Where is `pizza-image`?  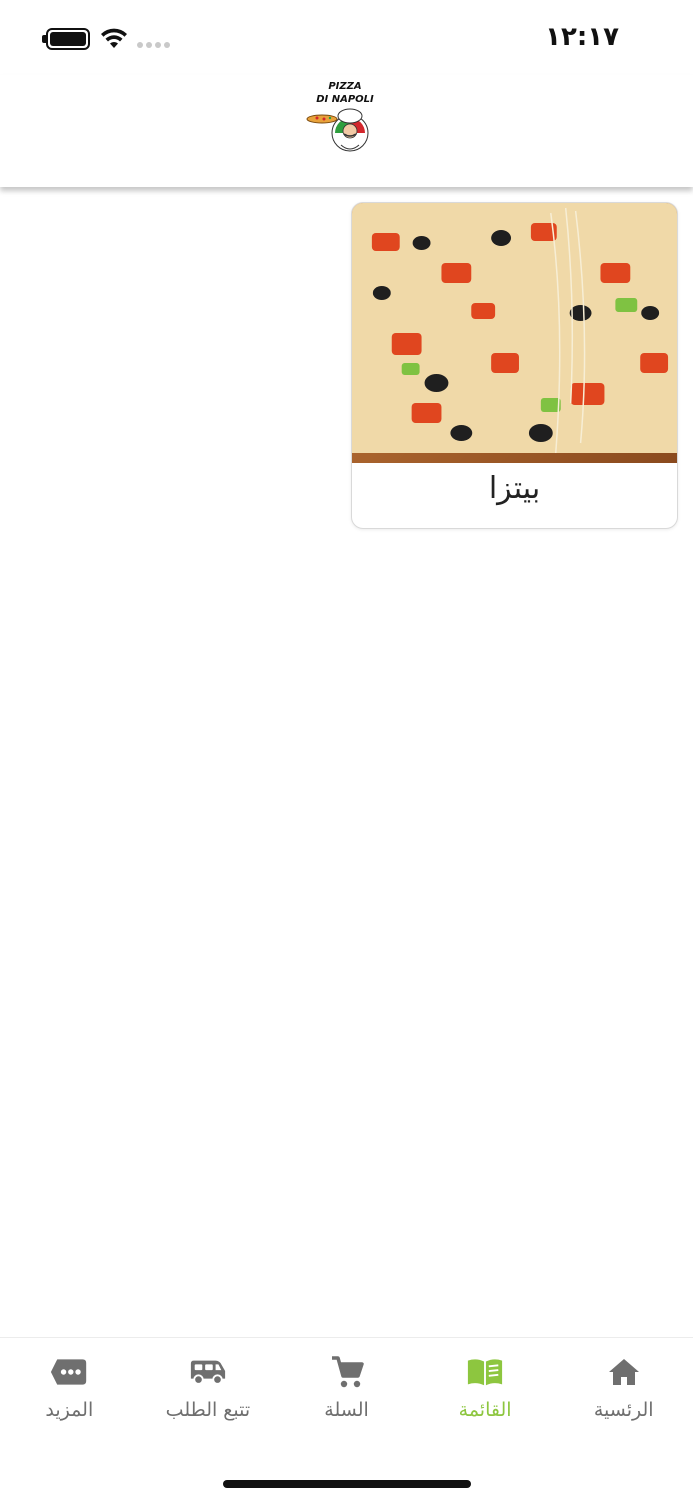
pizza-image is located at coordinates (514, 333).